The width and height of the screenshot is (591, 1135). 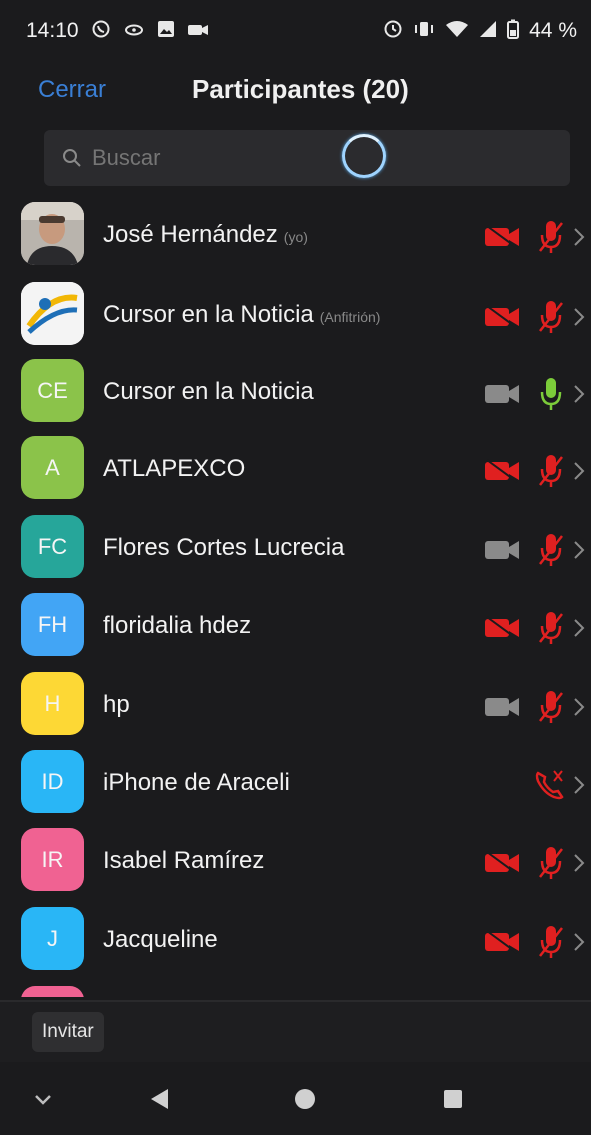 I want to click on data-saver-icon, so click(x=393, y=31).